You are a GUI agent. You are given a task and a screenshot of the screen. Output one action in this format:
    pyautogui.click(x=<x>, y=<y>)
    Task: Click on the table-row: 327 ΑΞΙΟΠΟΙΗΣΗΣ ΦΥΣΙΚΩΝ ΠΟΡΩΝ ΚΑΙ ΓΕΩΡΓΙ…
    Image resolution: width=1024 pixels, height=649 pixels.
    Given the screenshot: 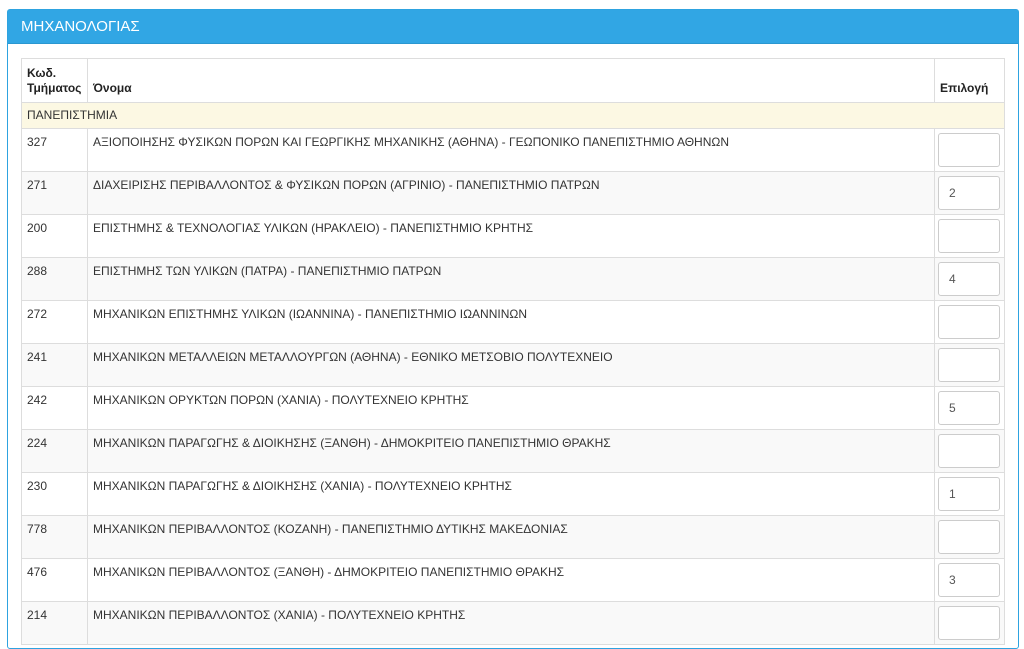 What is the action you would take?
    pyautogui.click(x=513, y=150)
    